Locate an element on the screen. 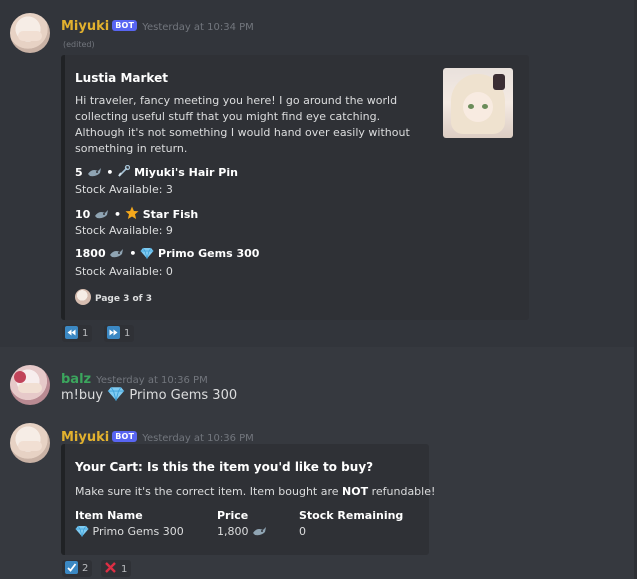 The width and height of the screenshot is (637, 579). field-stock-remaining: Stock Remaining is located at coordinates (351, 515).